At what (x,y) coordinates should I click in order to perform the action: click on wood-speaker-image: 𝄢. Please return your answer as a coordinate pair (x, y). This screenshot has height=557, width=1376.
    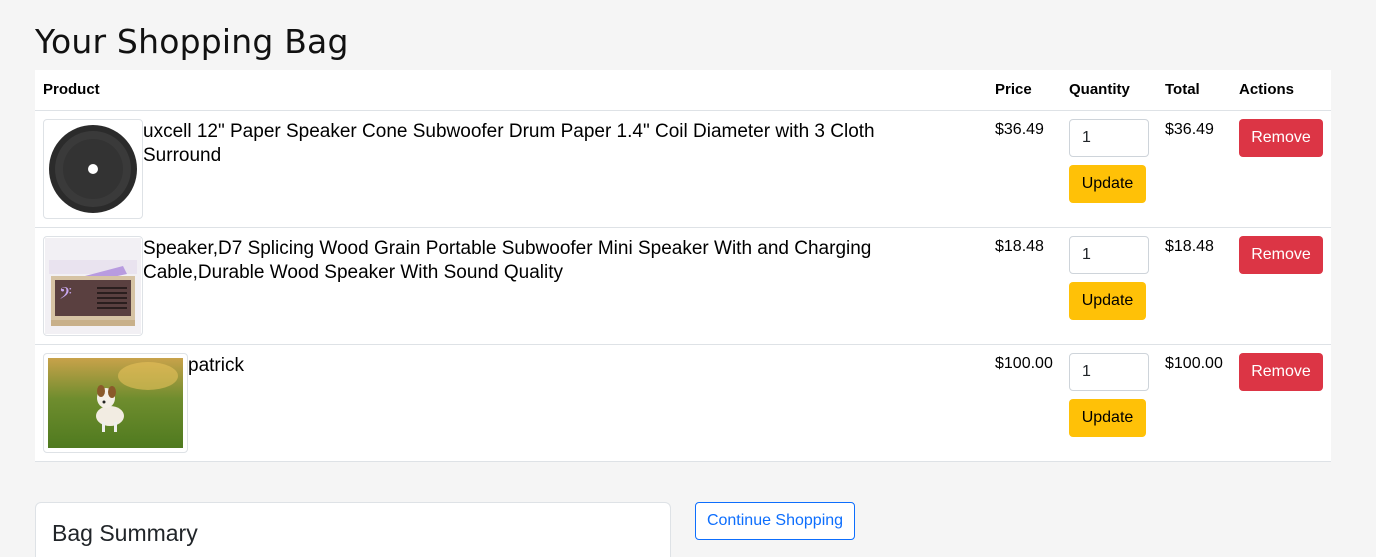
    Looking at the image, I should click on (93, 286).